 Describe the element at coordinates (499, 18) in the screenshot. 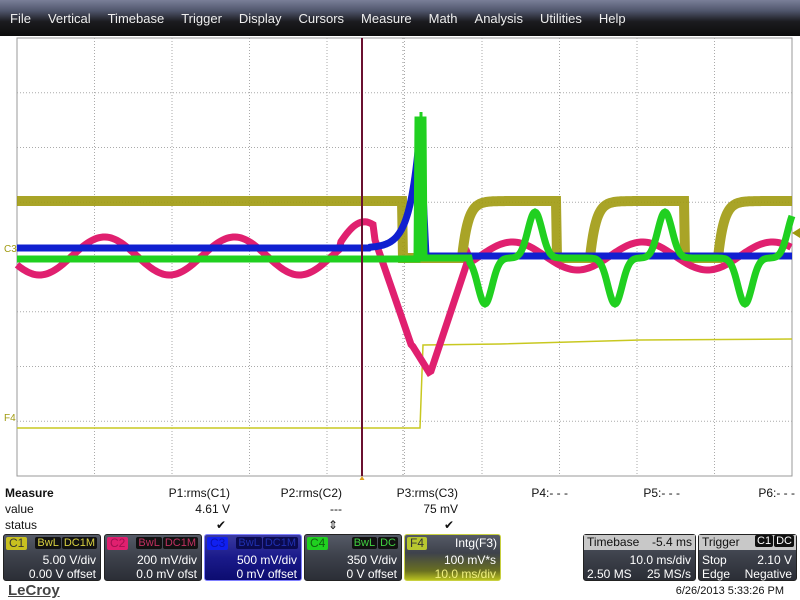

I see `menu-analysis: Analysis` at that location.